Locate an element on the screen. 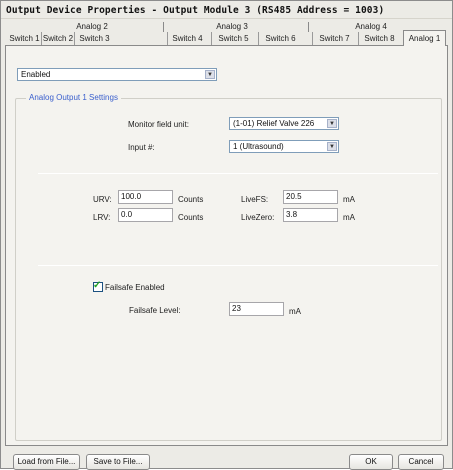  urv-unit: Counts is located at coordinates (191, 199).